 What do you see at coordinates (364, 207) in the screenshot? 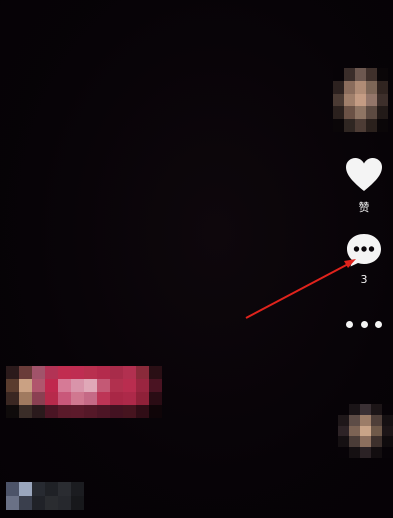
I see `like-label: 赞` at bounding box center [364, 207].